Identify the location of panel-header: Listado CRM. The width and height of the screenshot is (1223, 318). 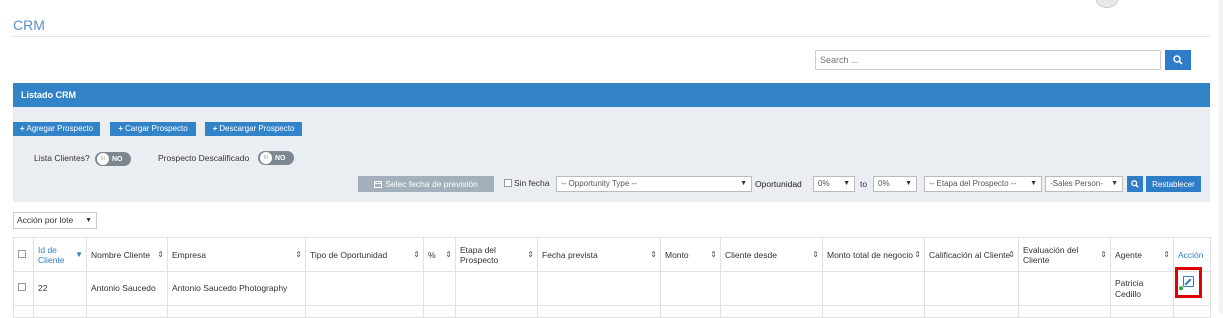
(611, 95).